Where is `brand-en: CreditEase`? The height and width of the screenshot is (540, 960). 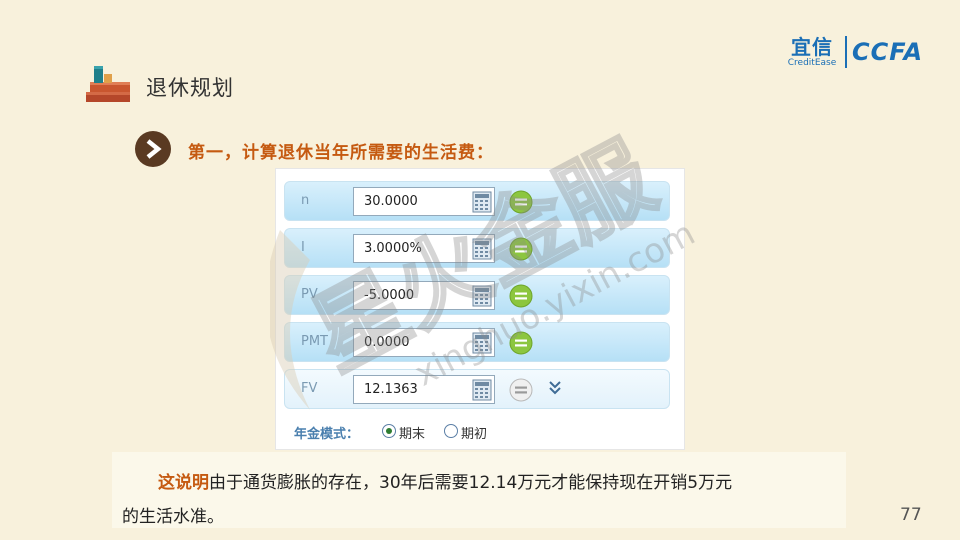
brand-en: CreditEase is located at coordinates (812, 63).